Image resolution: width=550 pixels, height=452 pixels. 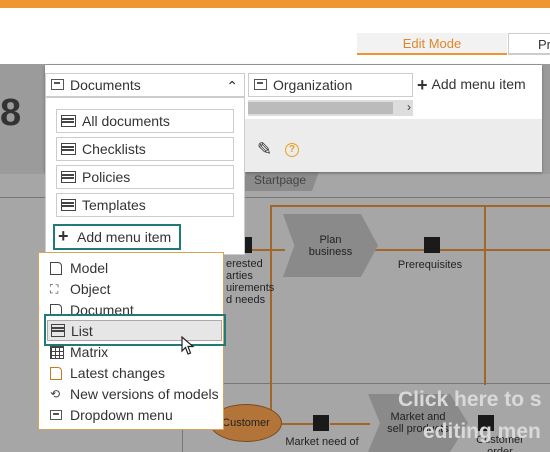 What do you see at coordinates (56, 415) in the screenshot?
I see `dropdown-menu-icon` at bounding box center [56, 415].